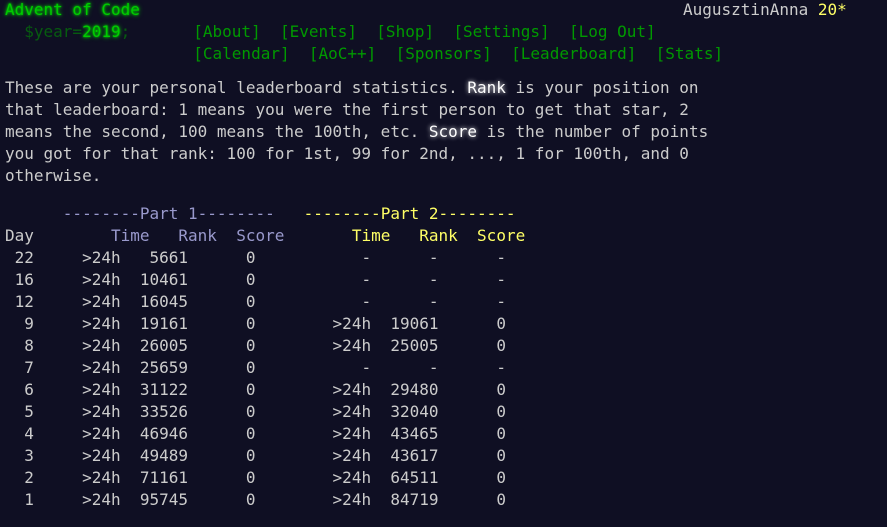  I want to click on p1-rank-cell: 31122, so click(164, 389).